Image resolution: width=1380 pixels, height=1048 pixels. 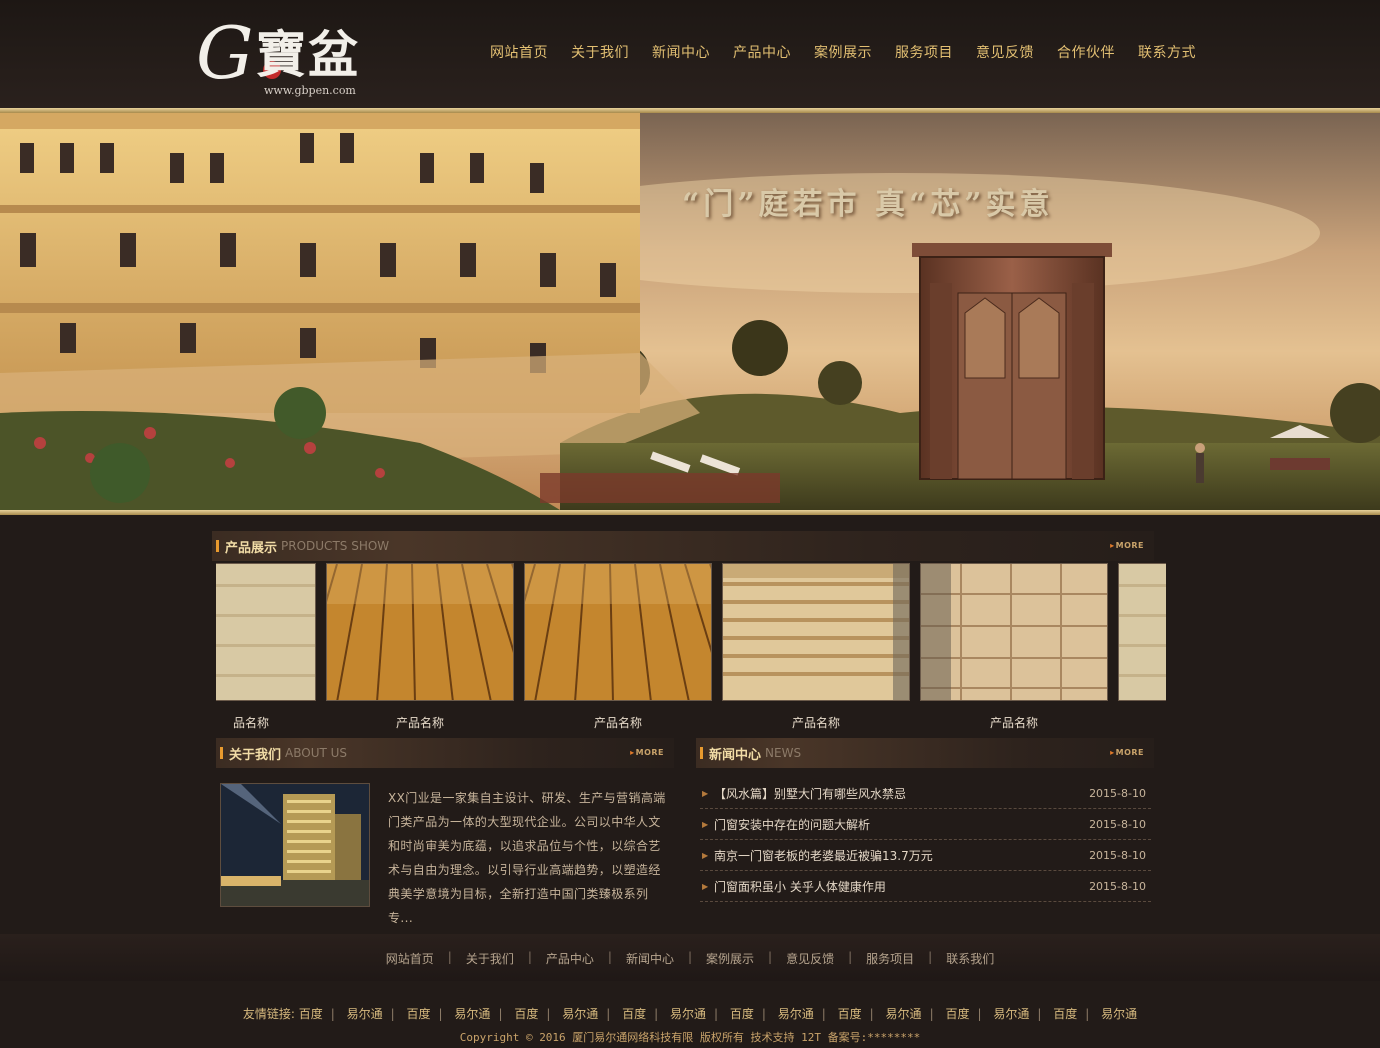 I want to click on news-more-link: MORE, so click(x=1127, y=752).